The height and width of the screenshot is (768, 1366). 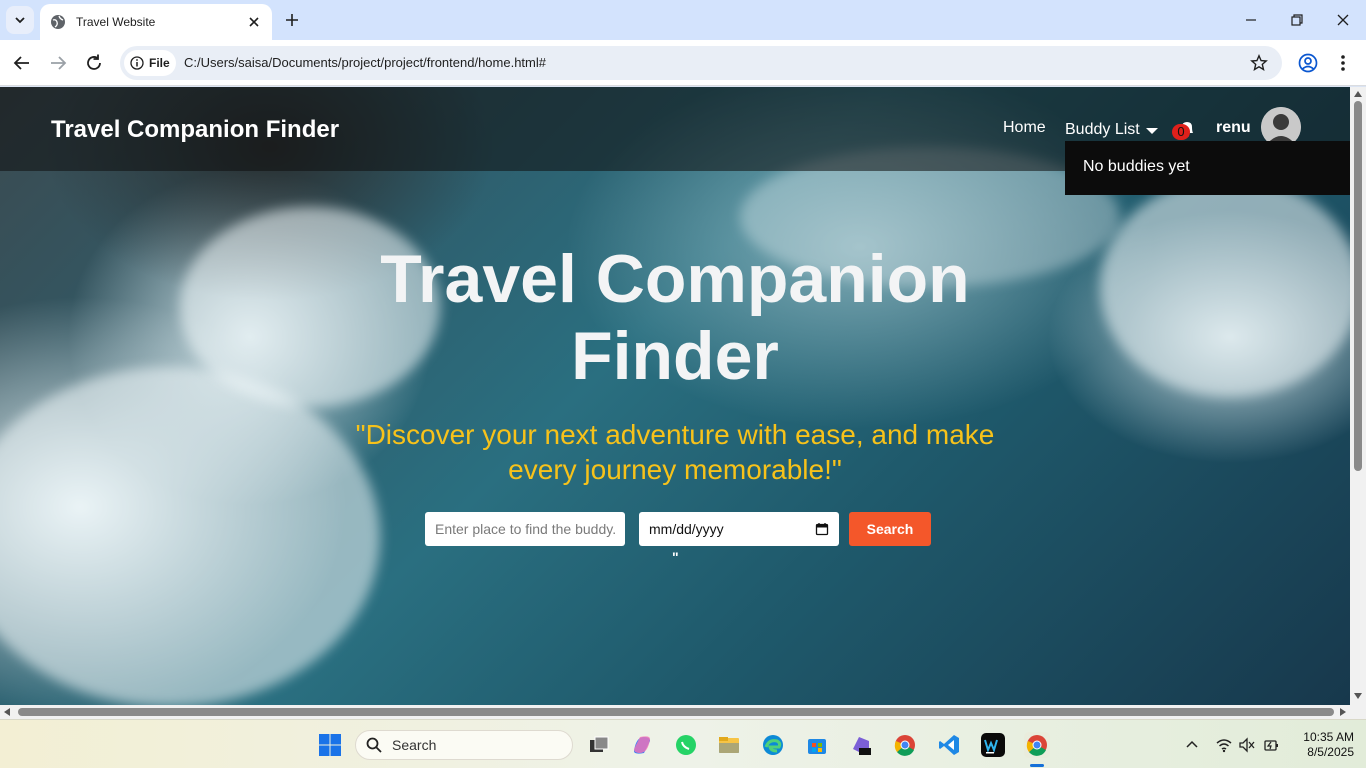 I want to click on buddy-list-dropdown: No buddies yet, so click(x=1207, y=168).